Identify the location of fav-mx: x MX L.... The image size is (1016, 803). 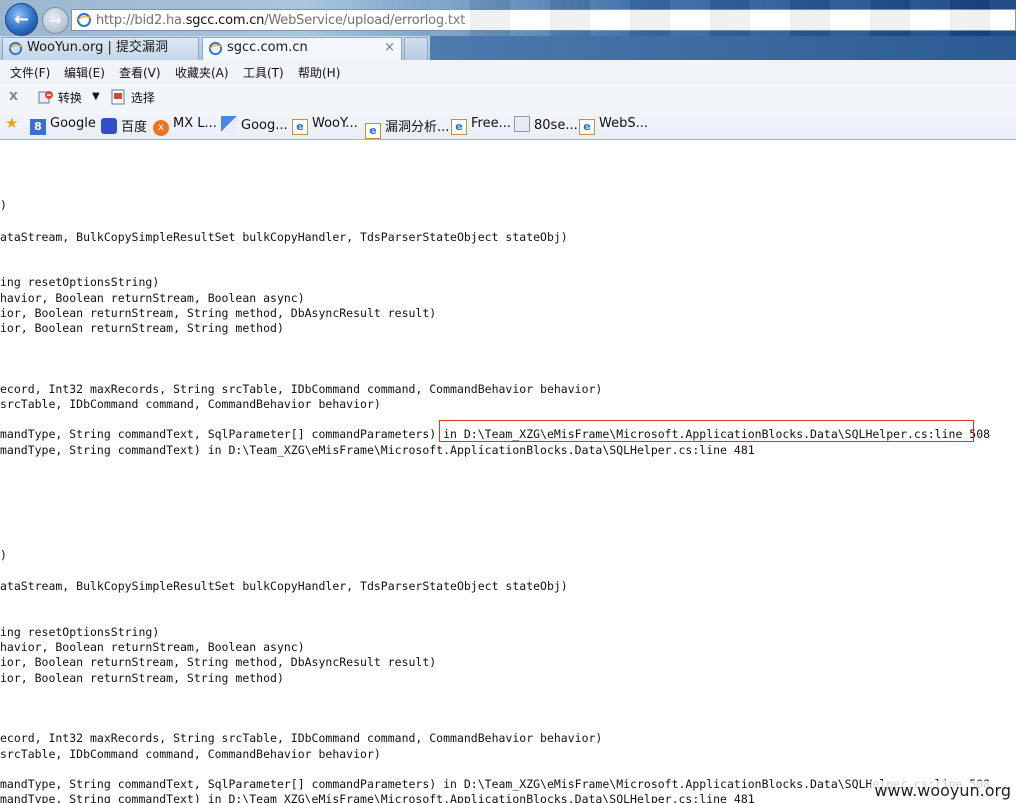
(185, 126).